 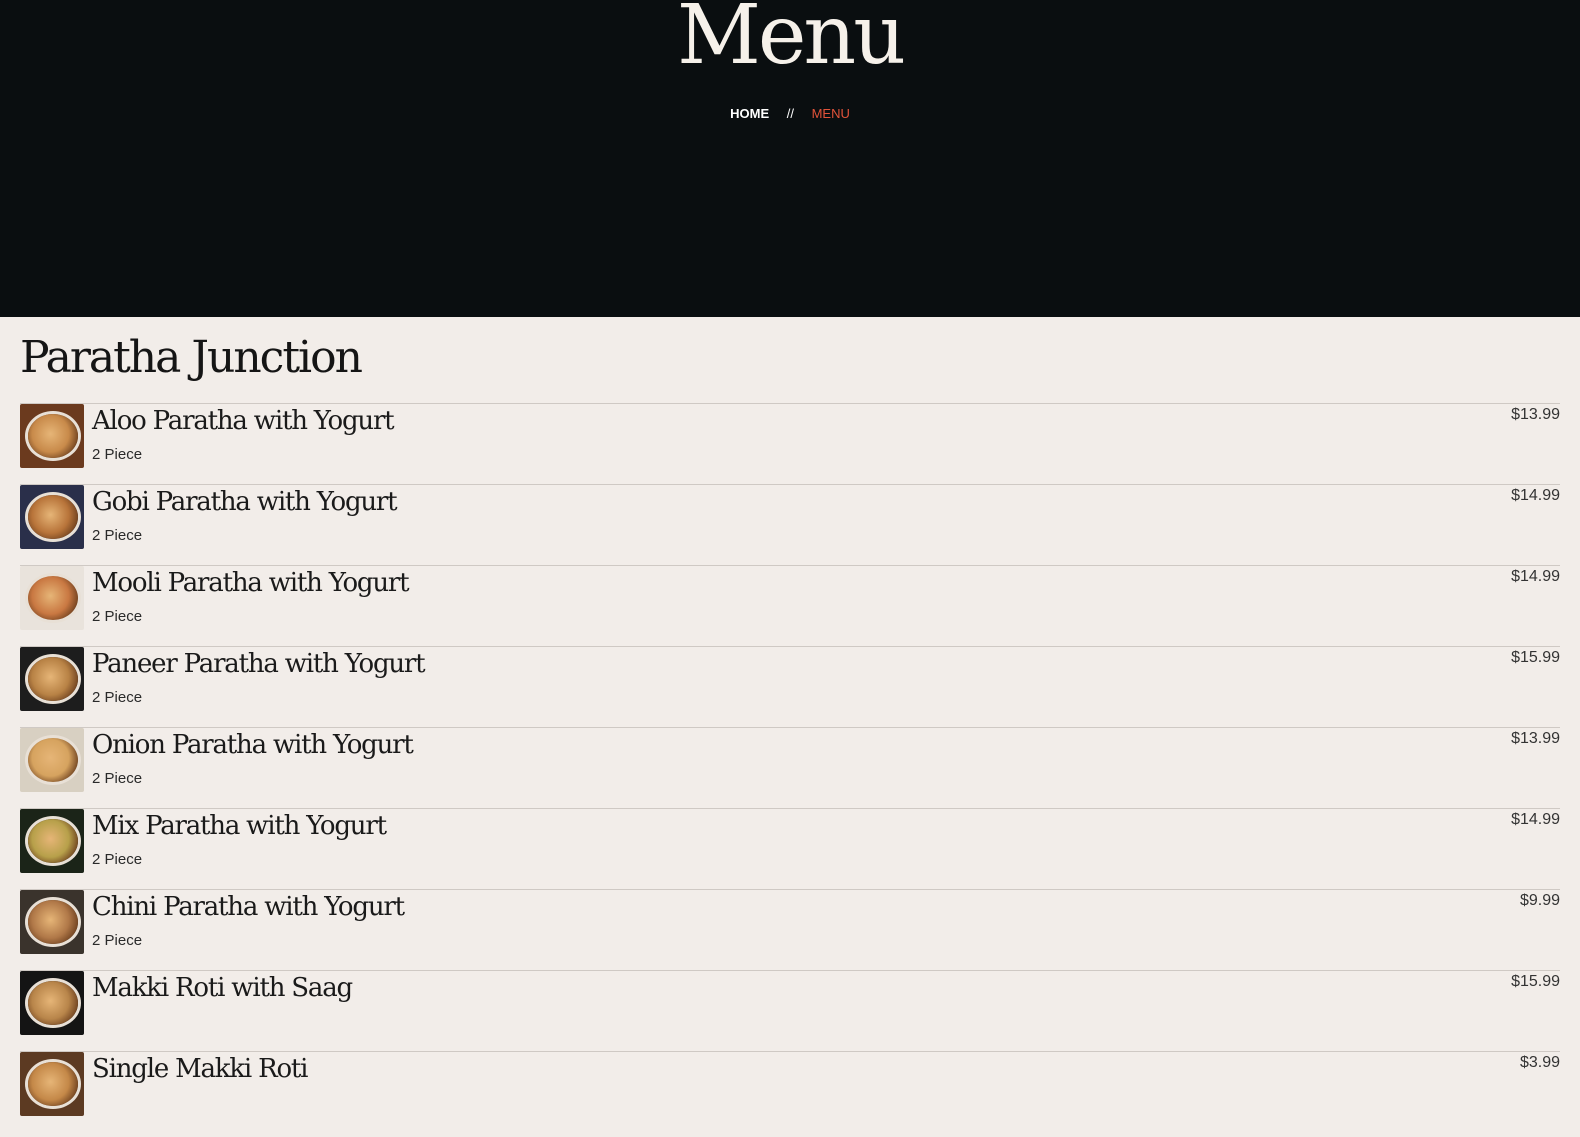 I want to click on breadcrumb: HOME // MENU, so click(x=790, y=113).